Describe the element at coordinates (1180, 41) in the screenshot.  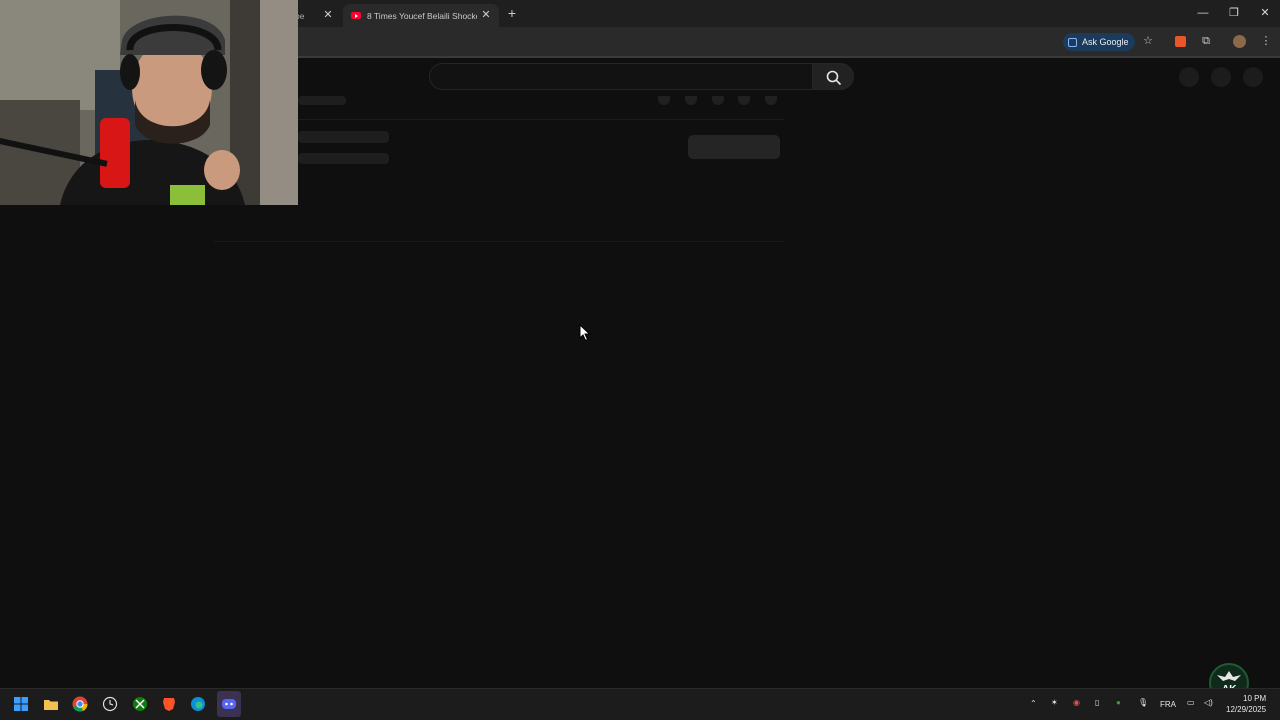
I see `extension-icon` at that location.